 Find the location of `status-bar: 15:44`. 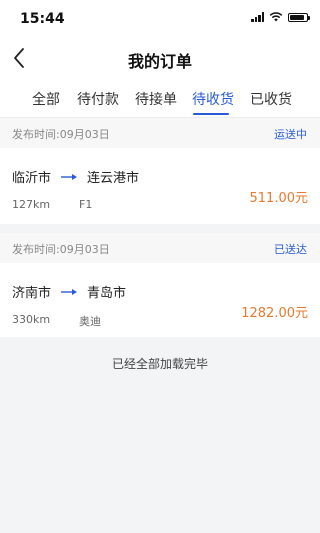

status-bar: 15:44 is located at coordinates (160, 19).